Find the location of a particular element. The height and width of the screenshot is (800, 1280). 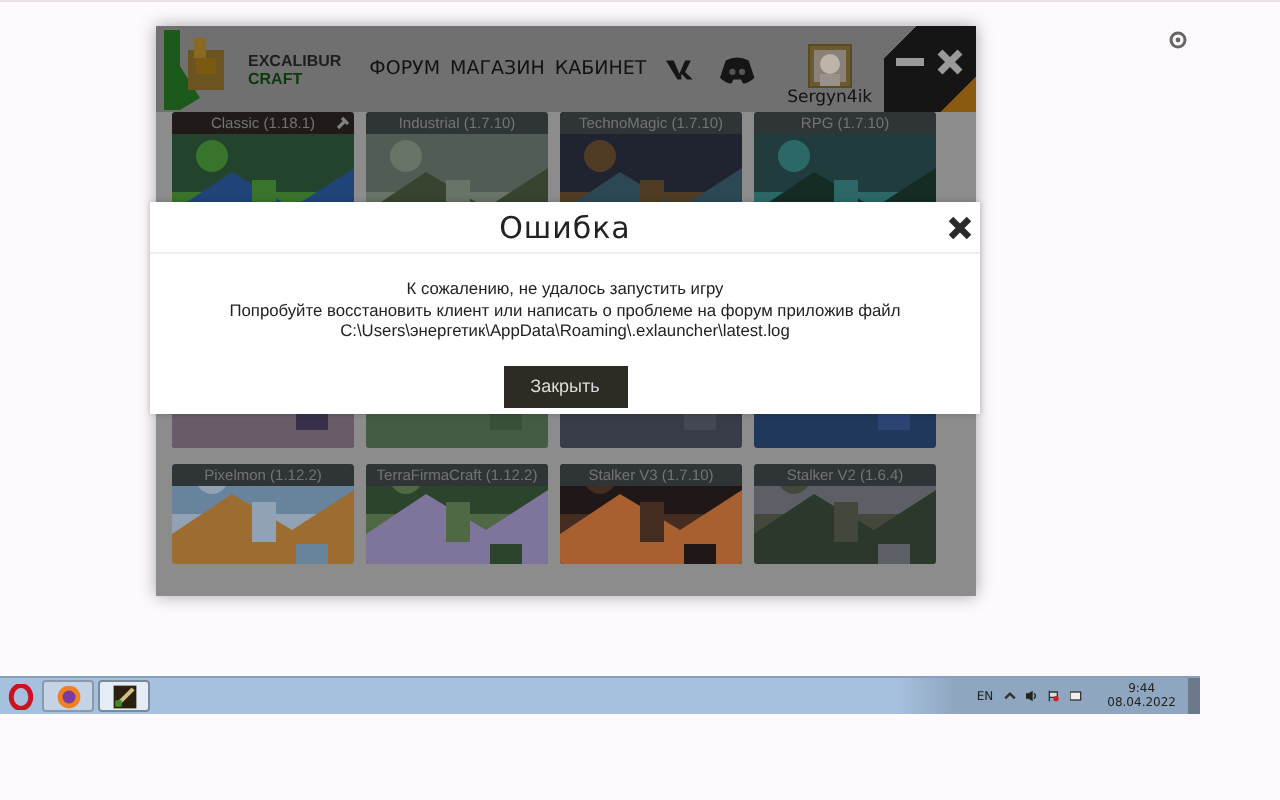

error-message: C:\Users\энергетик\AppData\Roaming\.exlauncher\latest.log is located at coordinates (565, 330).